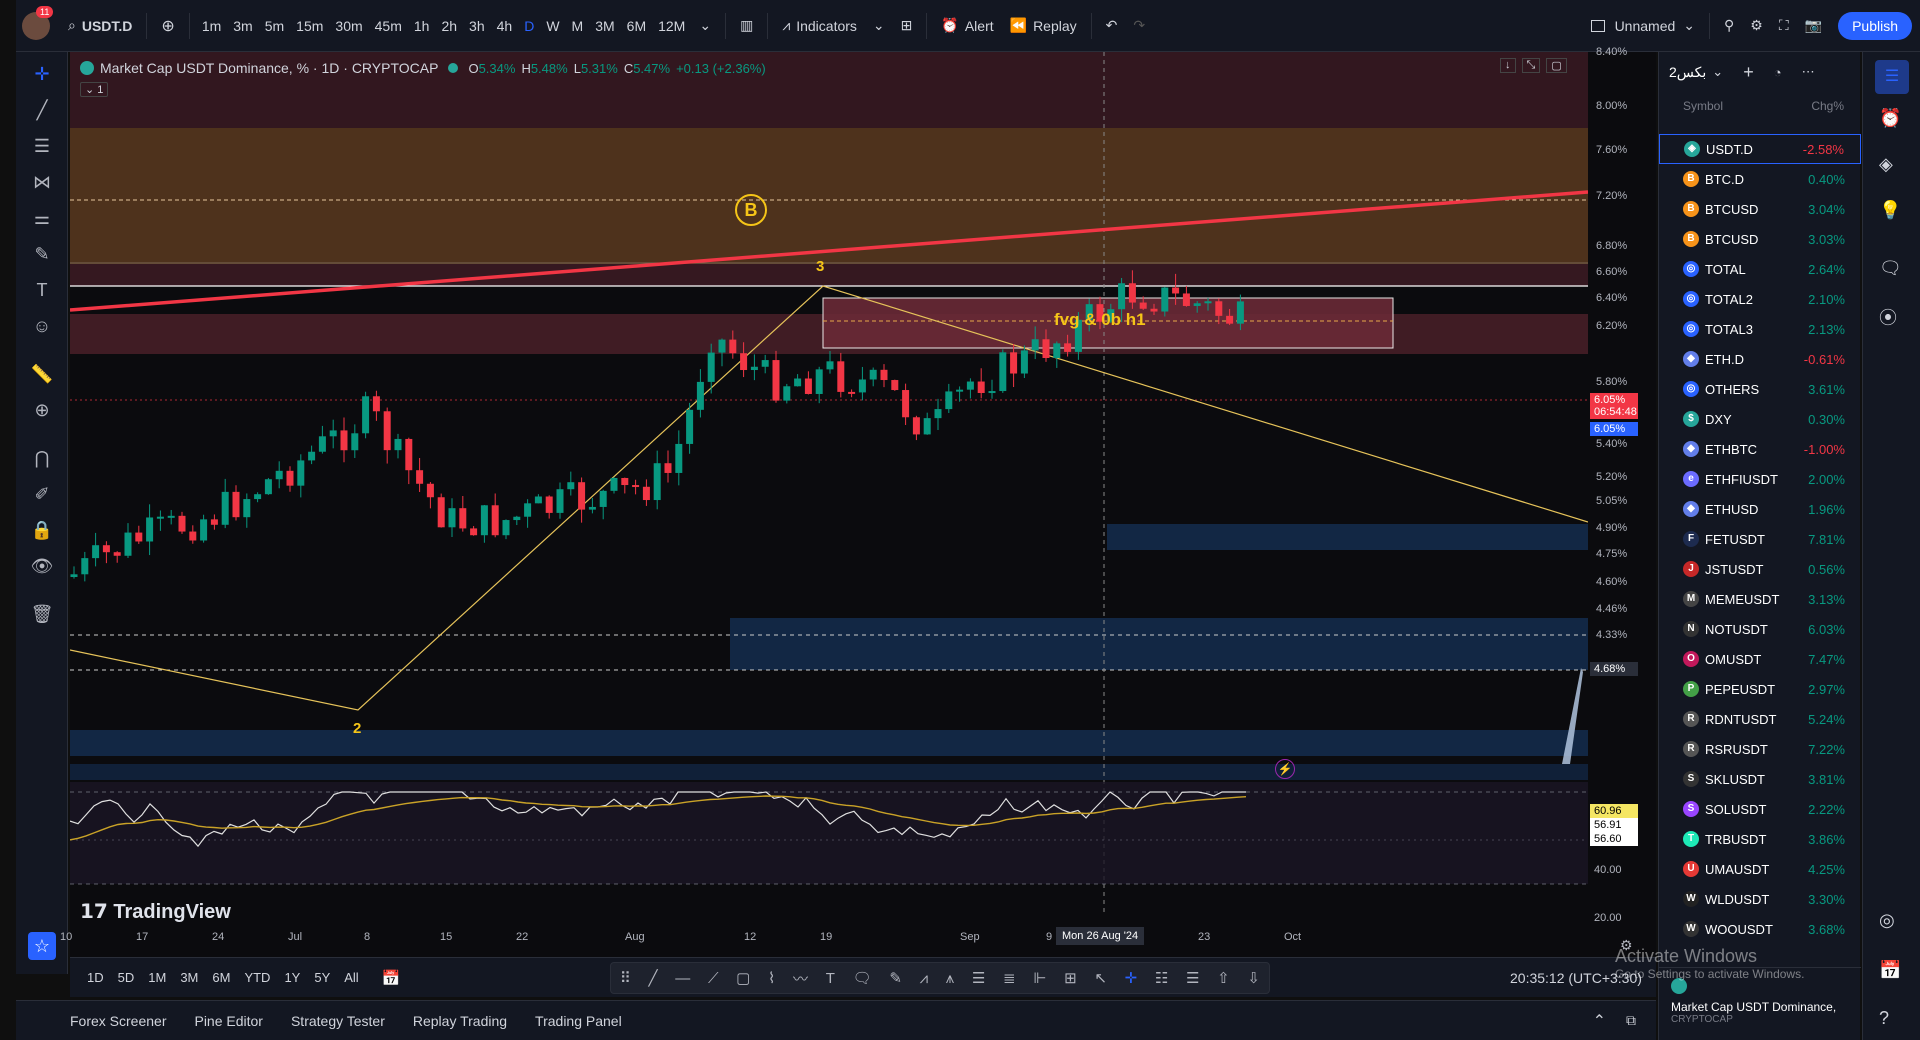 The height and width of the screenshot is (1040, 1920). What do you see at coordinates (1760, 299) in the screenshot?
I see `watchlist-row: ◎ TOTAL2 2.10%` at bounding box center [1760, 299].